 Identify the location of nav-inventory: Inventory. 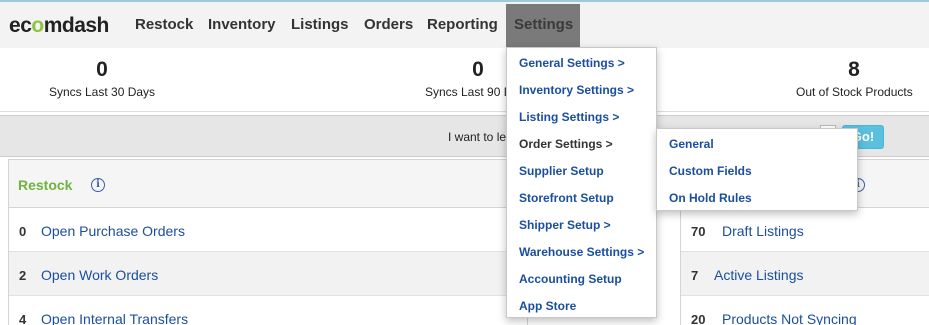
(242, 24).